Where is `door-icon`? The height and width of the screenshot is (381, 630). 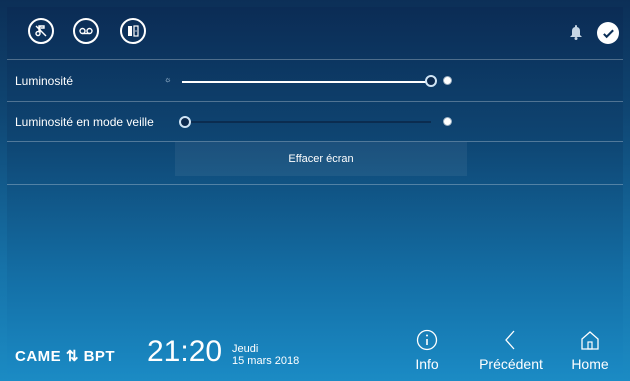
door-icon is located at coordinates (133, 31).